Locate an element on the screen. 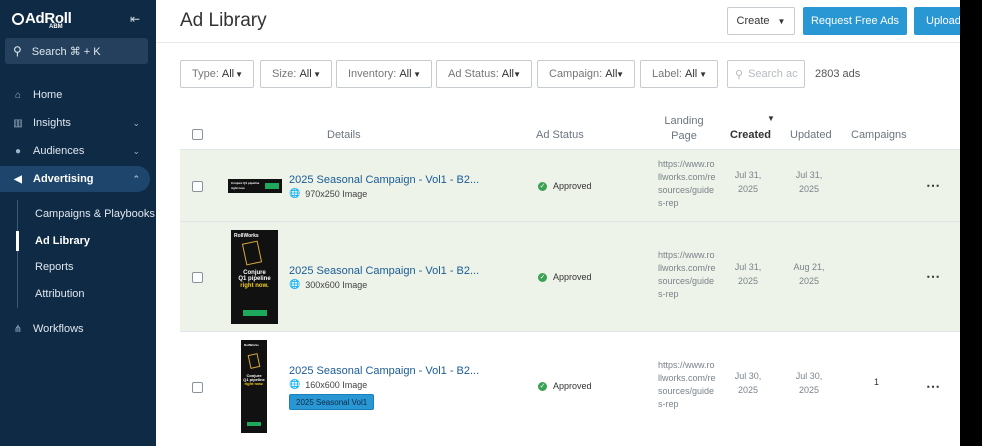 The width and height of the screenshot is (982, 446). header-divider is located at coordinates (569, 42).